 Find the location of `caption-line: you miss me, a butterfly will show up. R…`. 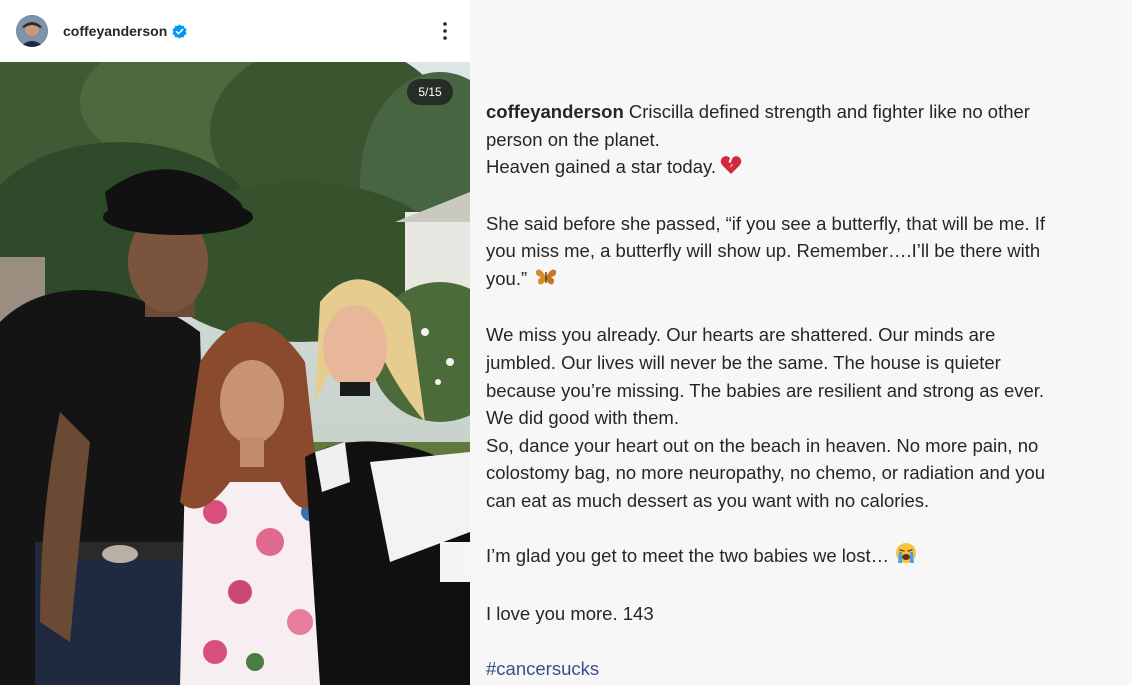

caption-line: you miss me, a butterfly will show up. R… is located at coordinates (763, 251).